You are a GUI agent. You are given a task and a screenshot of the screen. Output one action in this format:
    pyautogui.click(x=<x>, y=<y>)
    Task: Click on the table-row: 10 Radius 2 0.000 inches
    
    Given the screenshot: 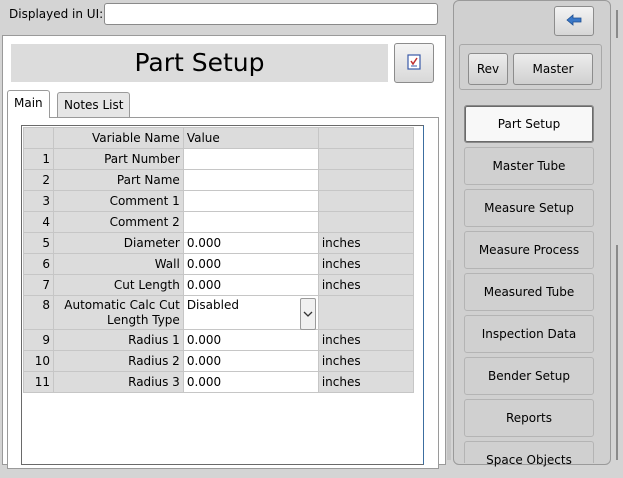 What is the action you would take?
    pyautogui.click(x=218, y=361)
    